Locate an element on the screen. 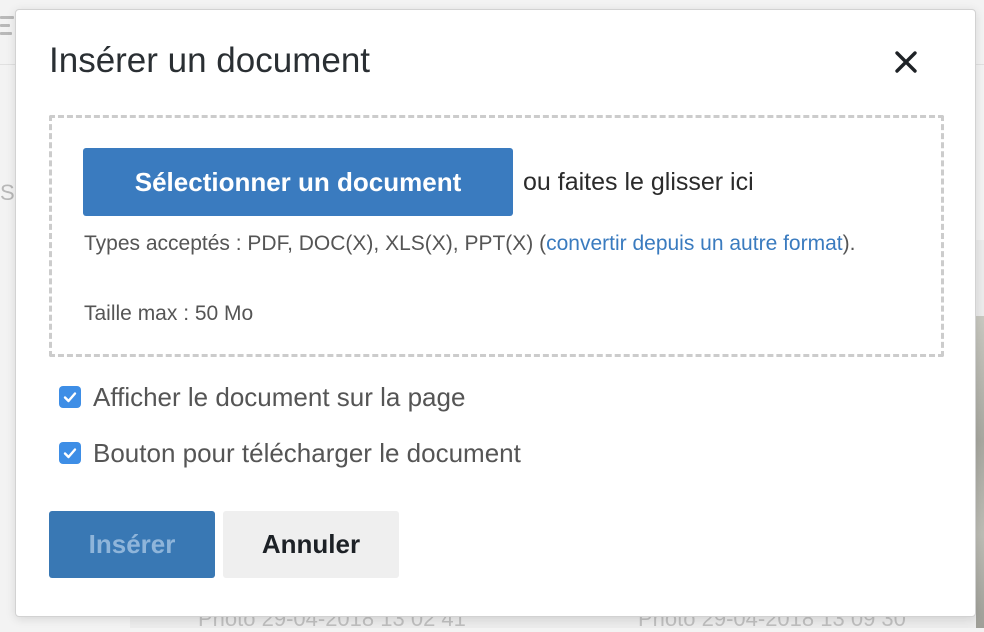 Image resolution: width=984 pixels, height=632 pixels. show-document-label: Afficher le document sur la page is located at coordinates (279, 396).